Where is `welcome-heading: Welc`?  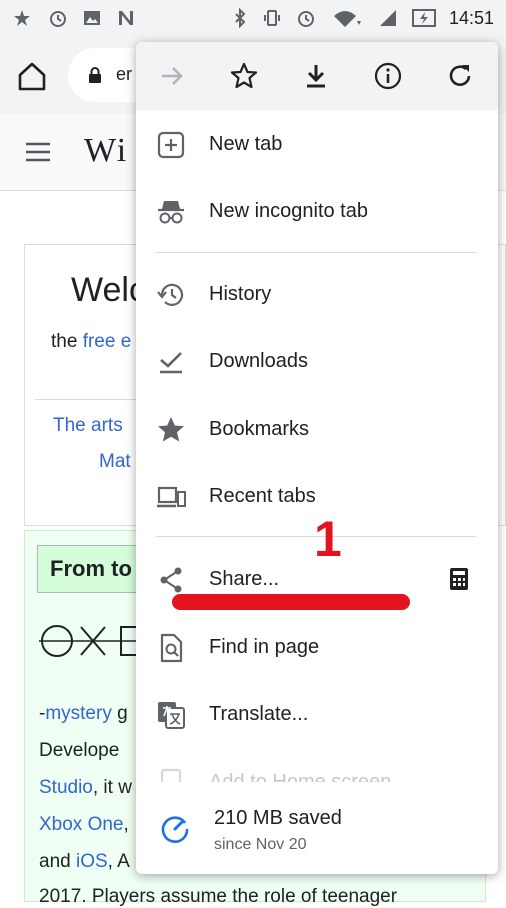
welcome-heading: Welc is located at coordinates (108, 290).